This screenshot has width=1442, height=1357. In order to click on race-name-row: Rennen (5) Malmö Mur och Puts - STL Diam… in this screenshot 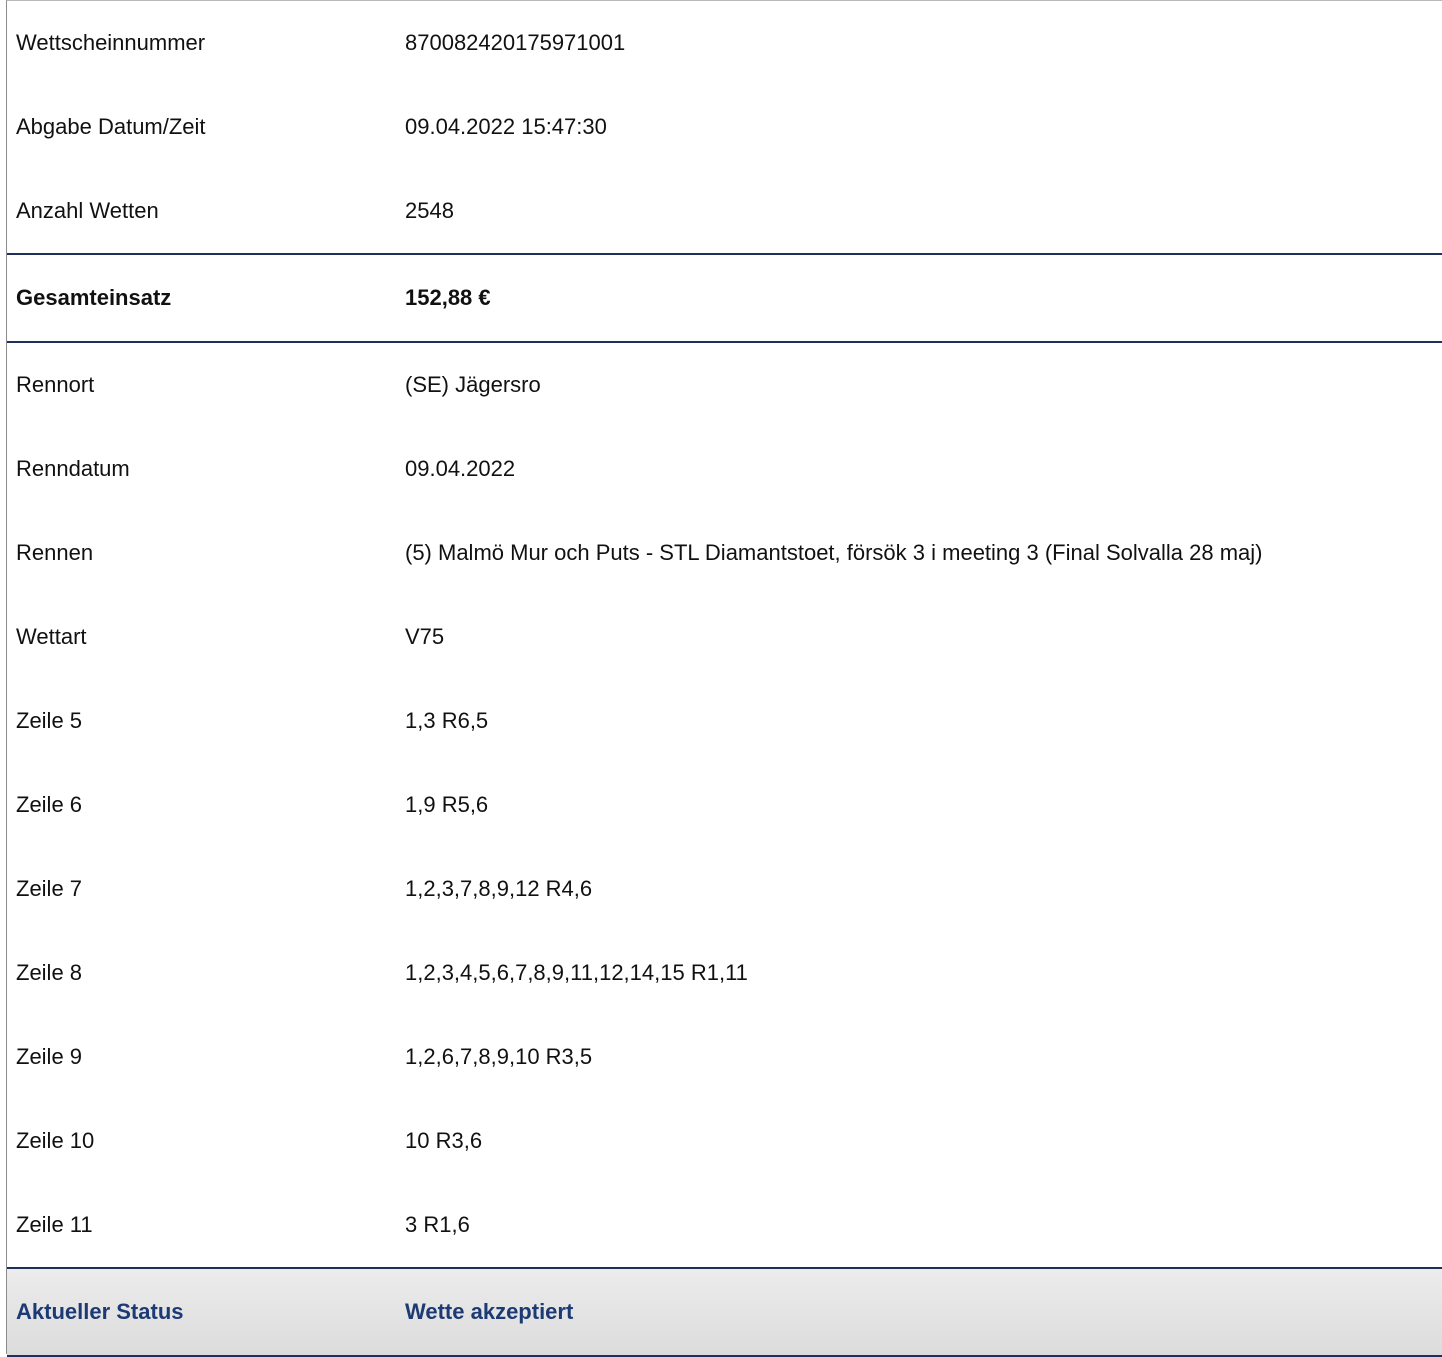, I will do `click(724, 553)`.